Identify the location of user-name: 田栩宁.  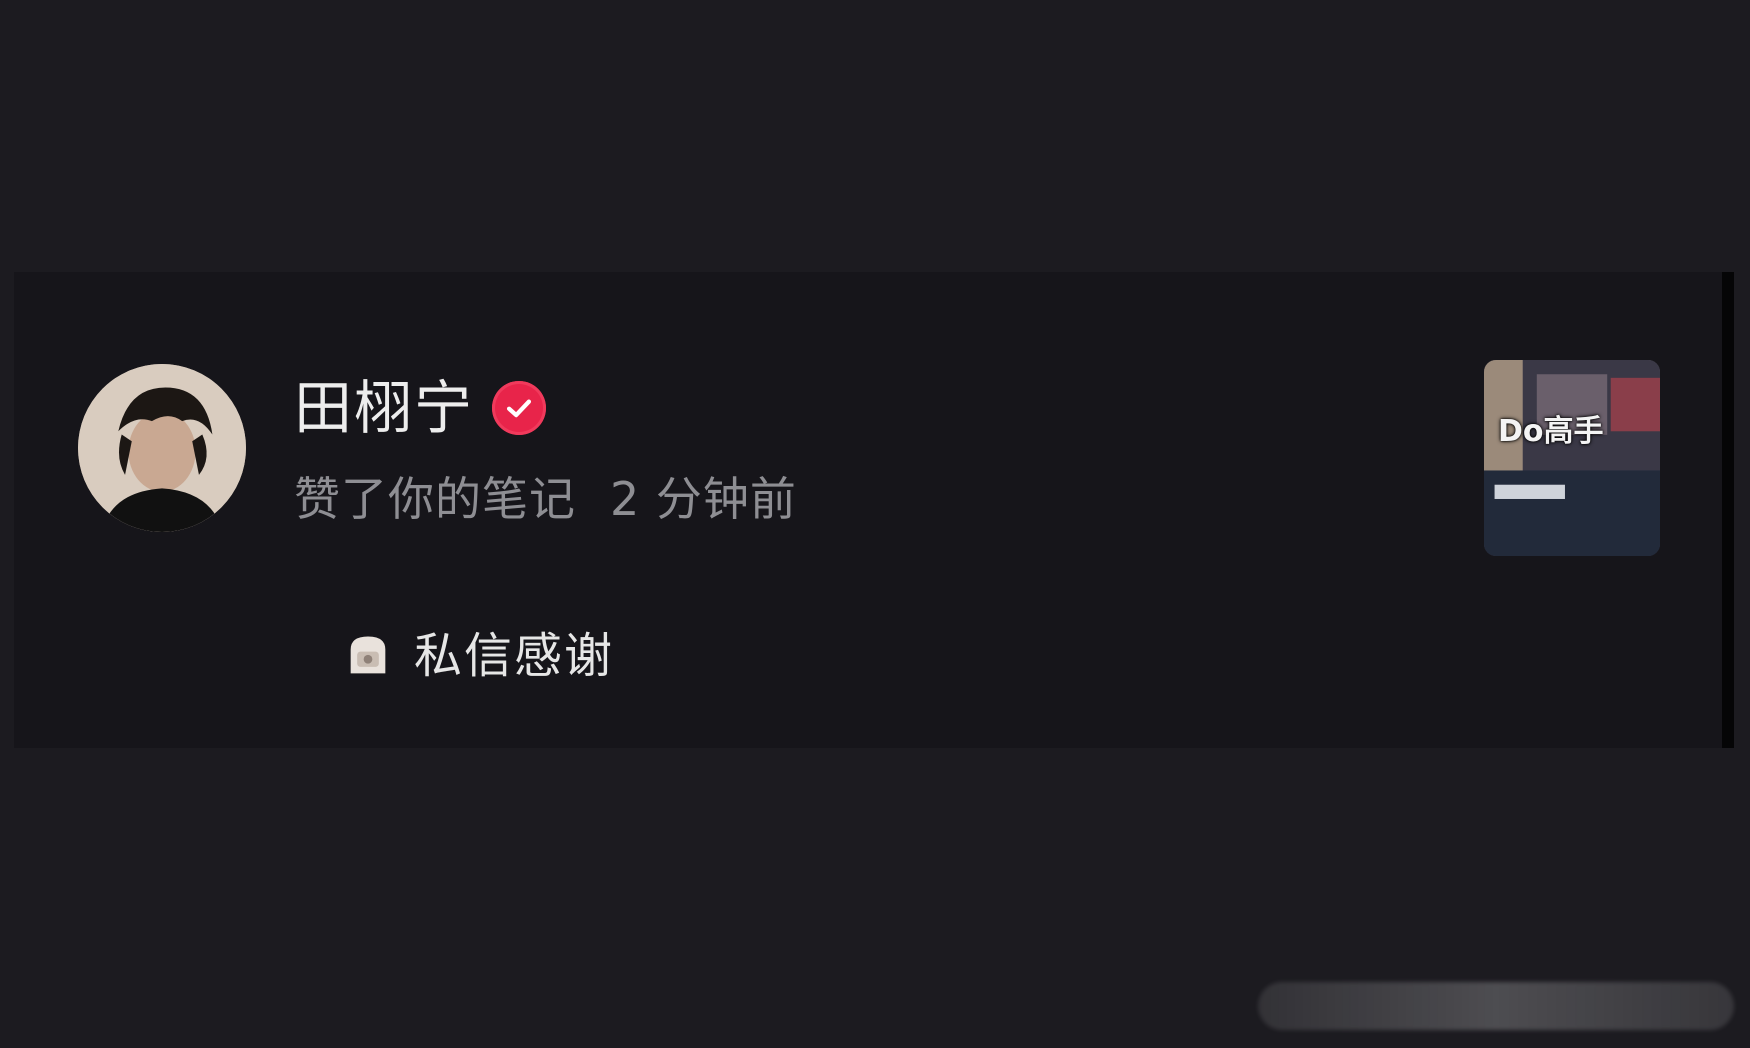
(384, 408).